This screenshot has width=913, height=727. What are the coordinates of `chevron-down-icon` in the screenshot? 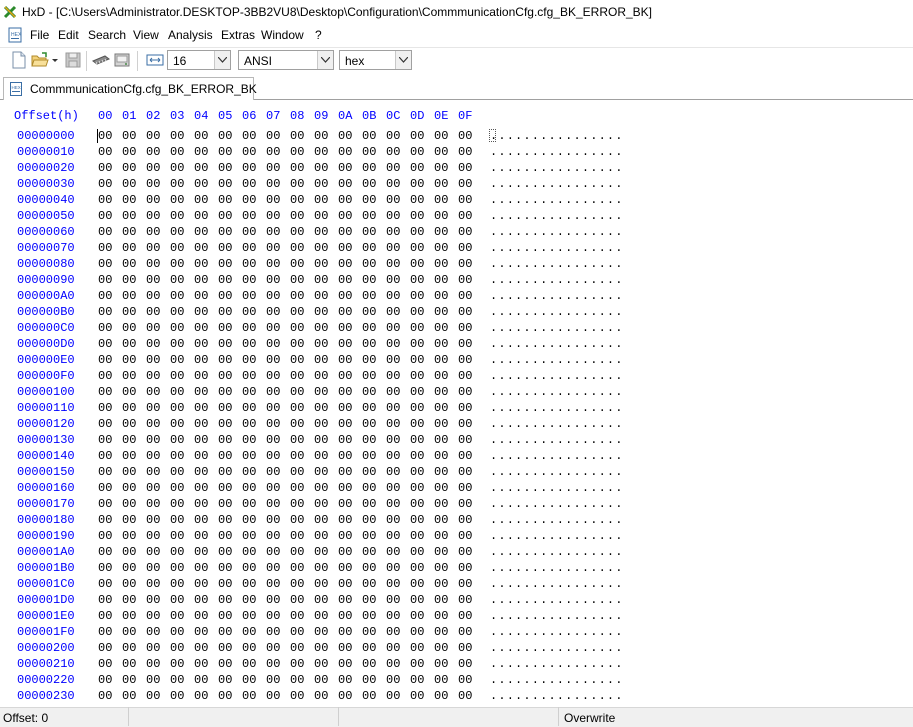 It's located at (403, 60).